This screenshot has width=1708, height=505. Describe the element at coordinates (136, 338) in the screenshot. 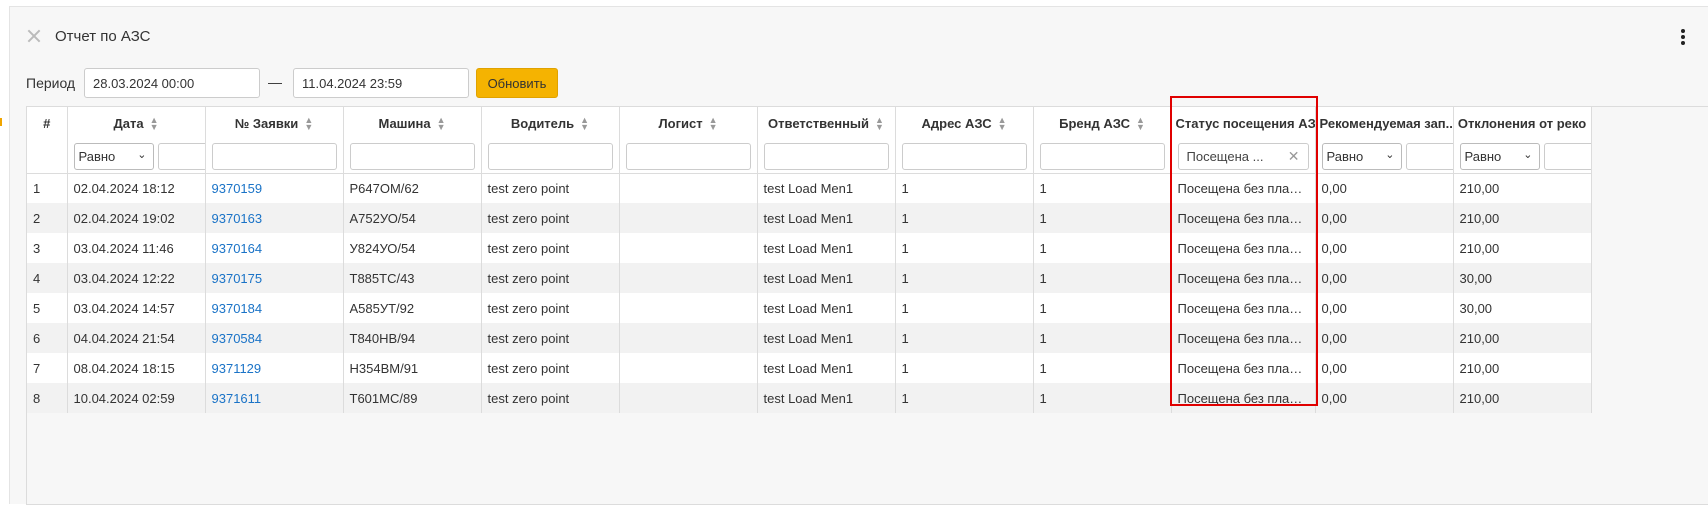

I see `cell-date: 04.04.2024 21:54` at that location.